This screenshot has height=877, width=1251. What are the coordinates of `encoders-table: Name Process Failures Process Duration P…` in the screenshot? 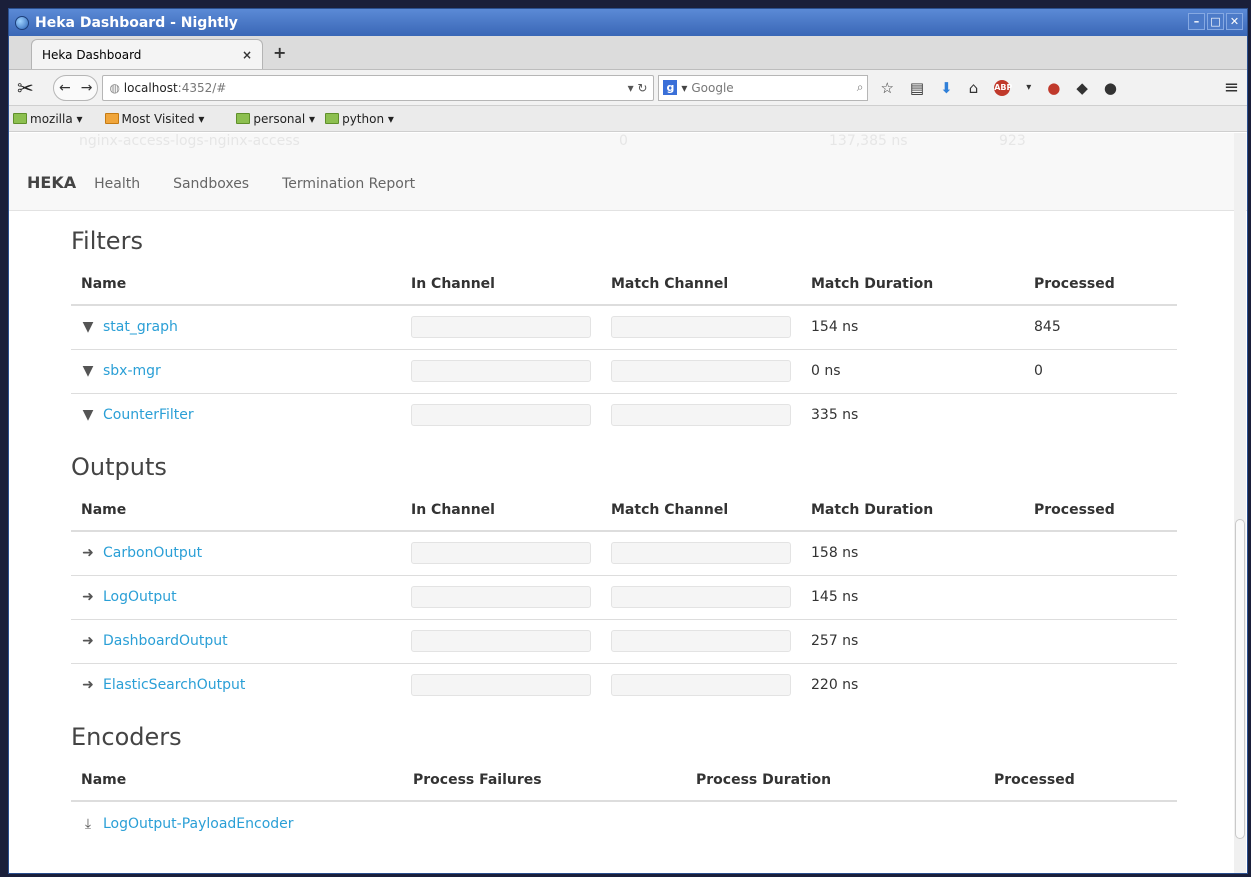 It's located at (624, 807).